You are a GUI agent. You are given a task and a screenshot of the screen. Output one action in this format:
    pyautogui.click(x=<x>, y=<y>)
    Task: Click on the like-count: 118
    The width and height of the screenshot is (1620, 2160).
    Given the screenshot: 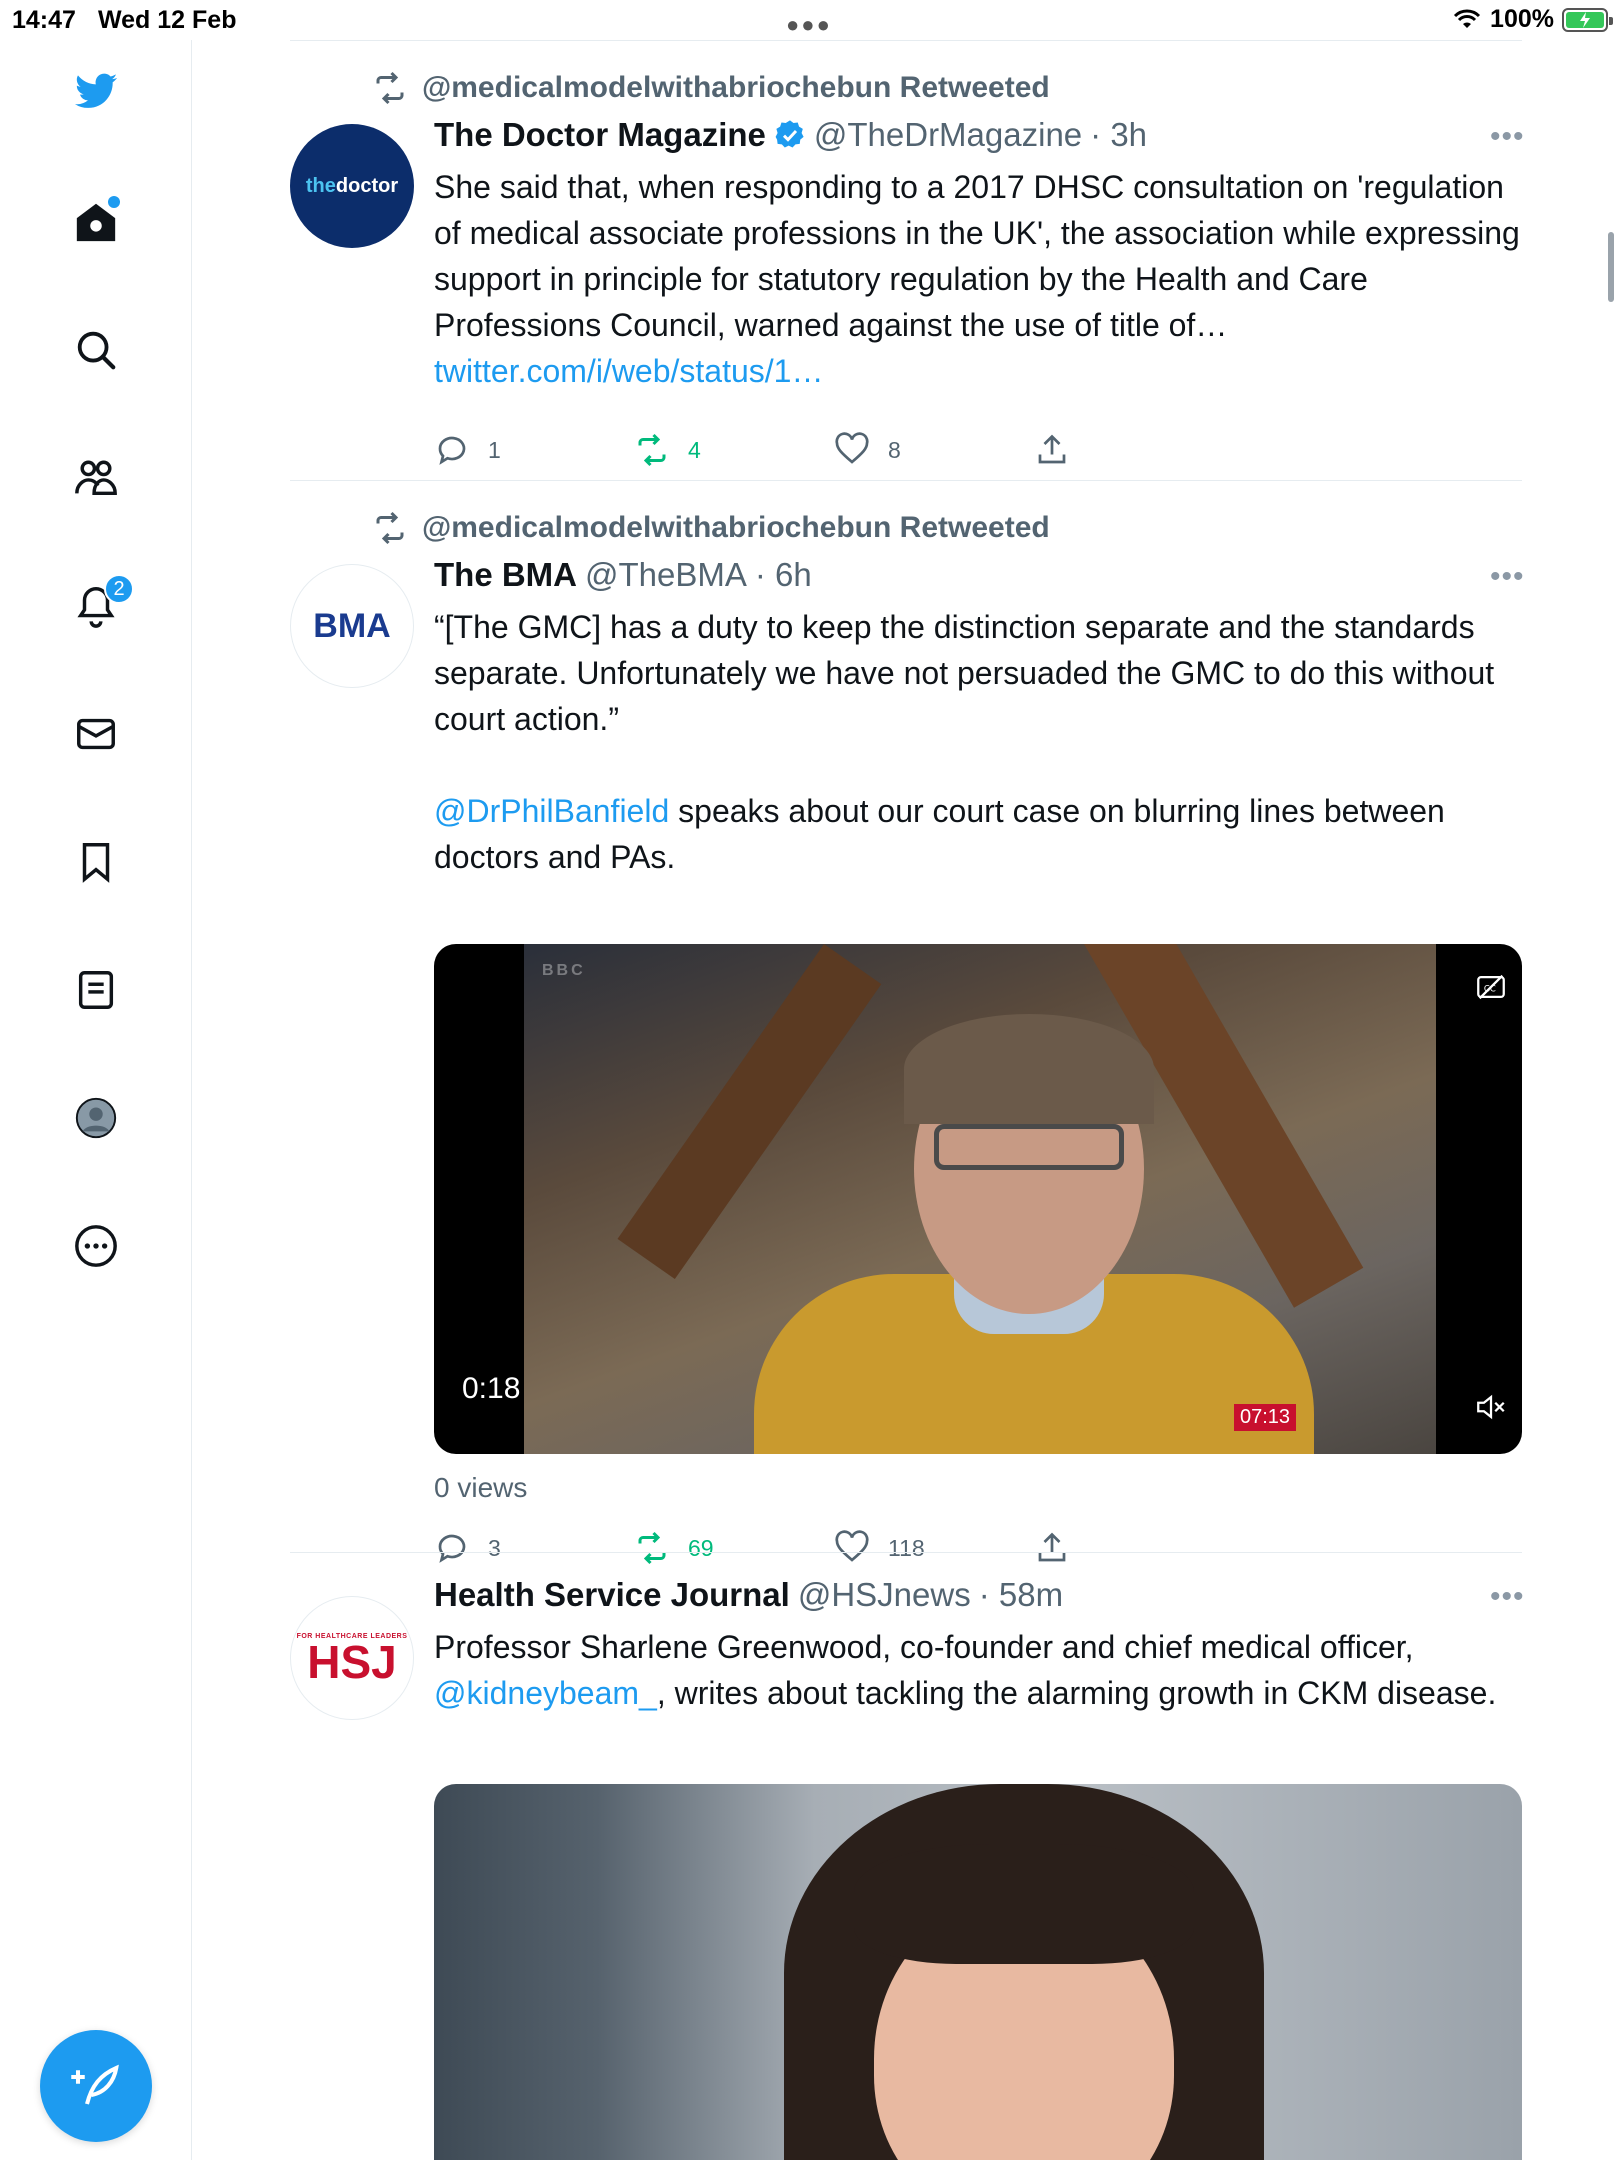 What is the action you would take?
    pyautogui.click(x=906, y=1547)
    